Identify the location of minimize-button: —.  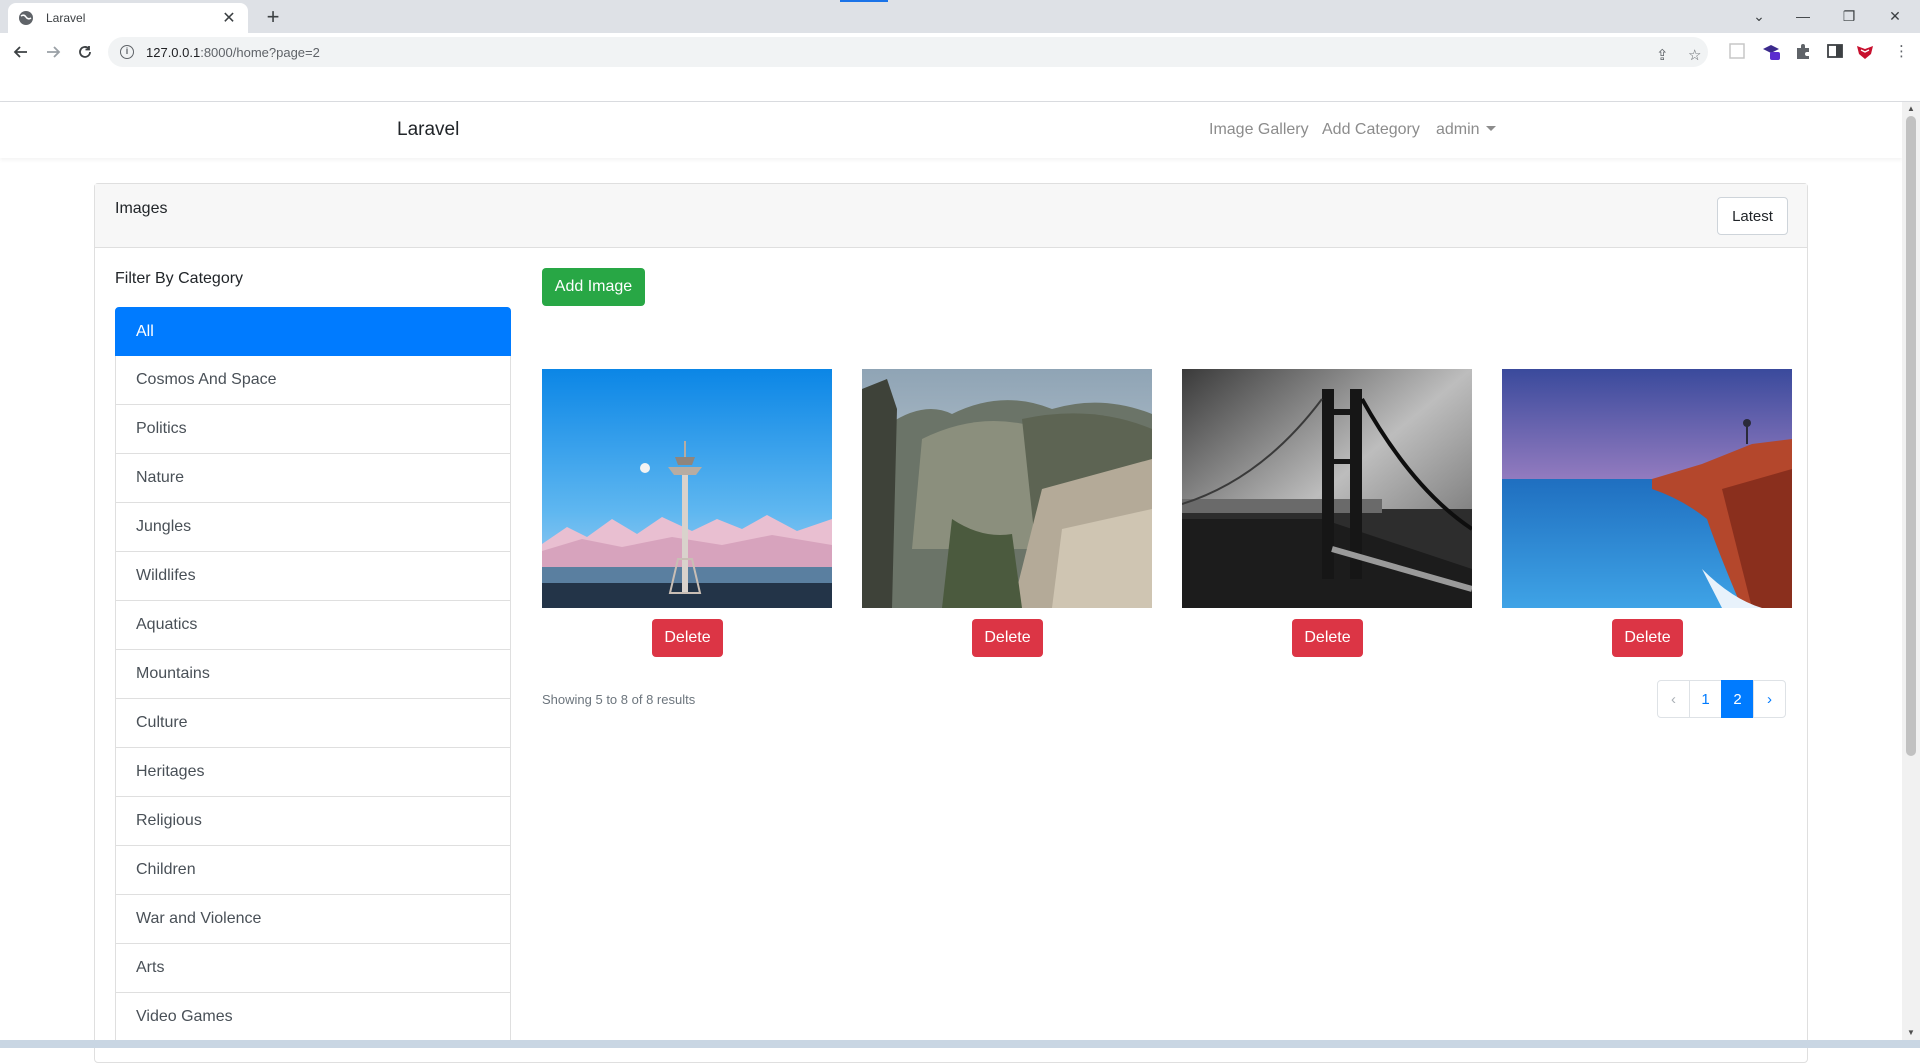
(1803, 16).